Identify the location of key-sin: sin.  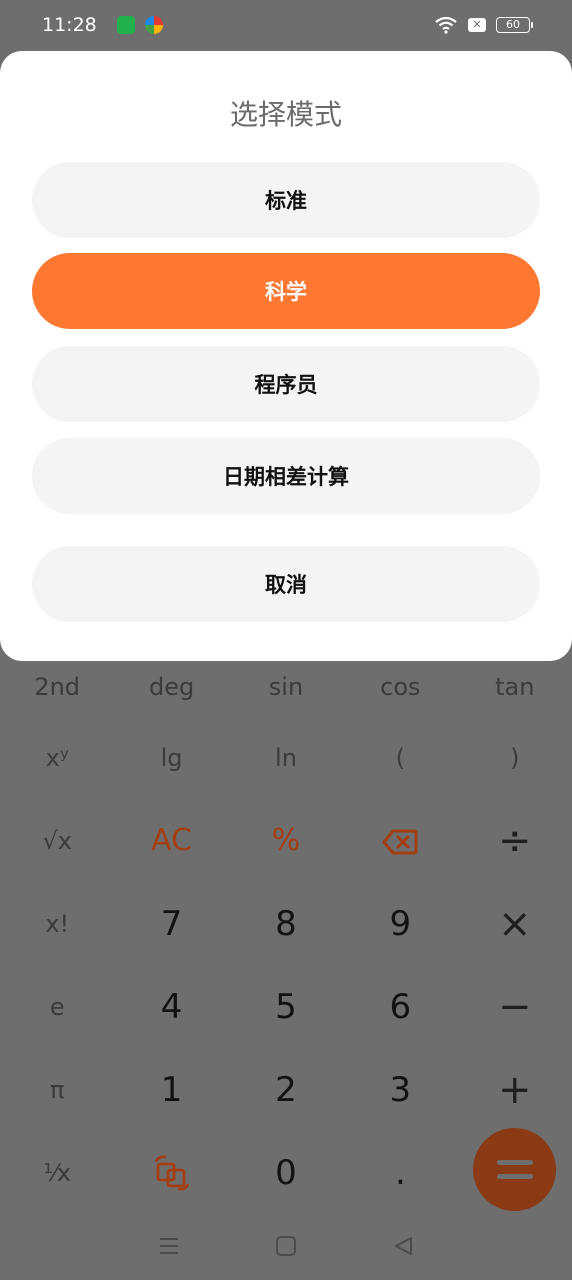
(286, 687).